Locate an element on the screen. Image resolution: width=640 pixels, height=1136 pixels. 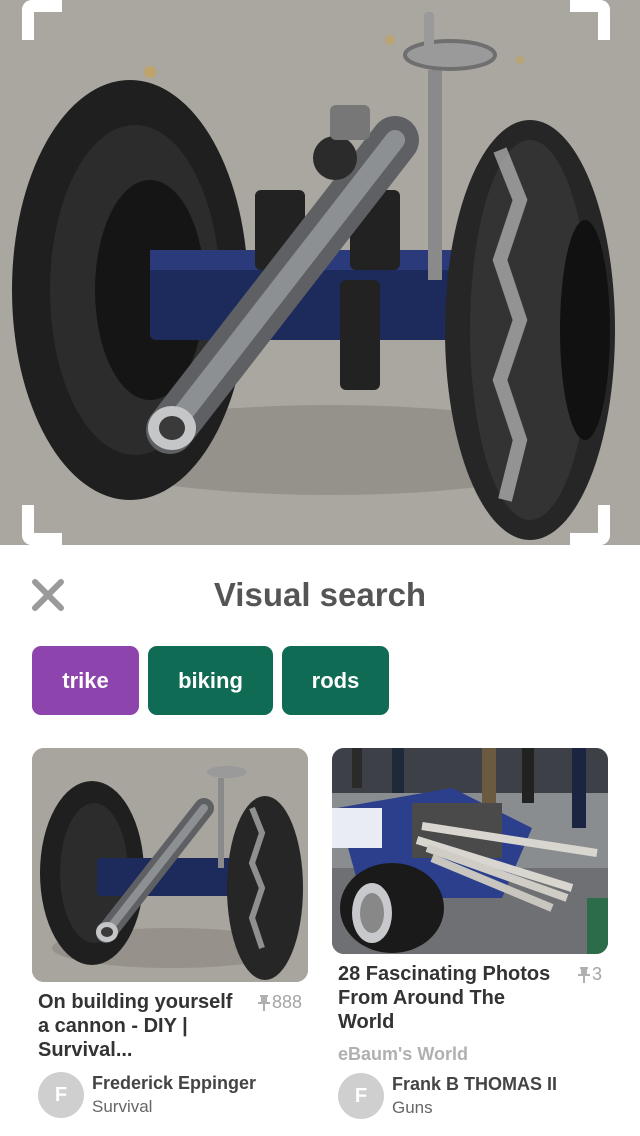
pin-count: 888 is located at coordinates (279, 1002).